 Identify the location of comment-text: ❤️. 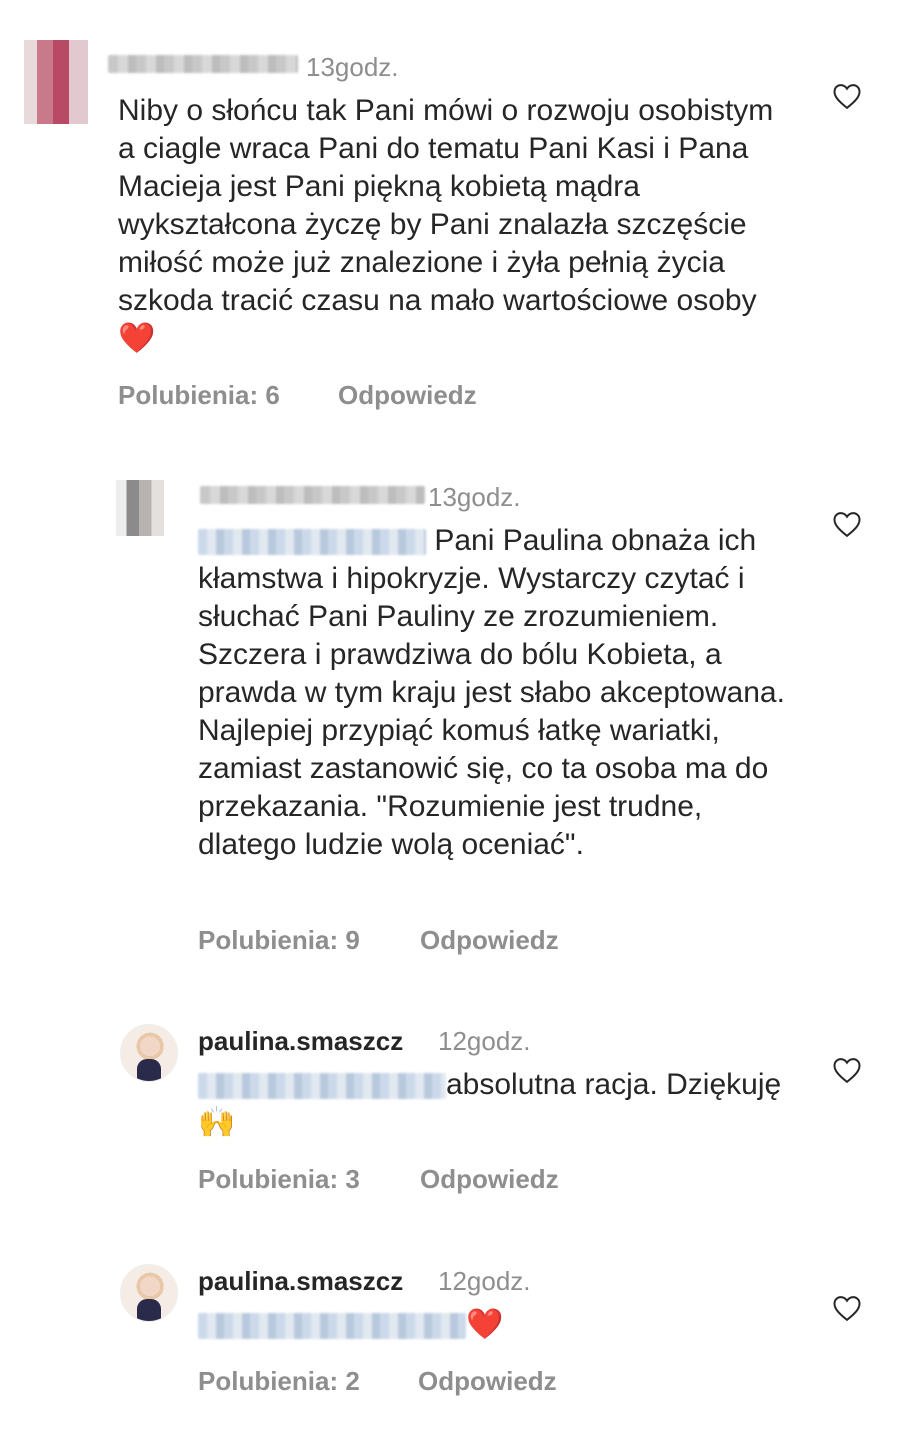
(498, 1325).